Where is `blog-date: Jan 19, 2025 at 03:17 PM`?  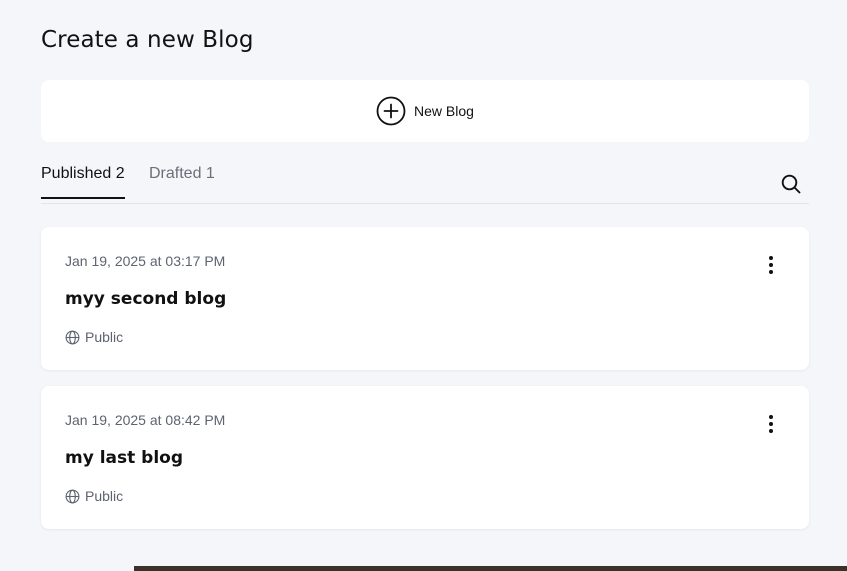
blog-date: Jan 19, 2025 at 03:17 PM is located at coordinates (145, 261).